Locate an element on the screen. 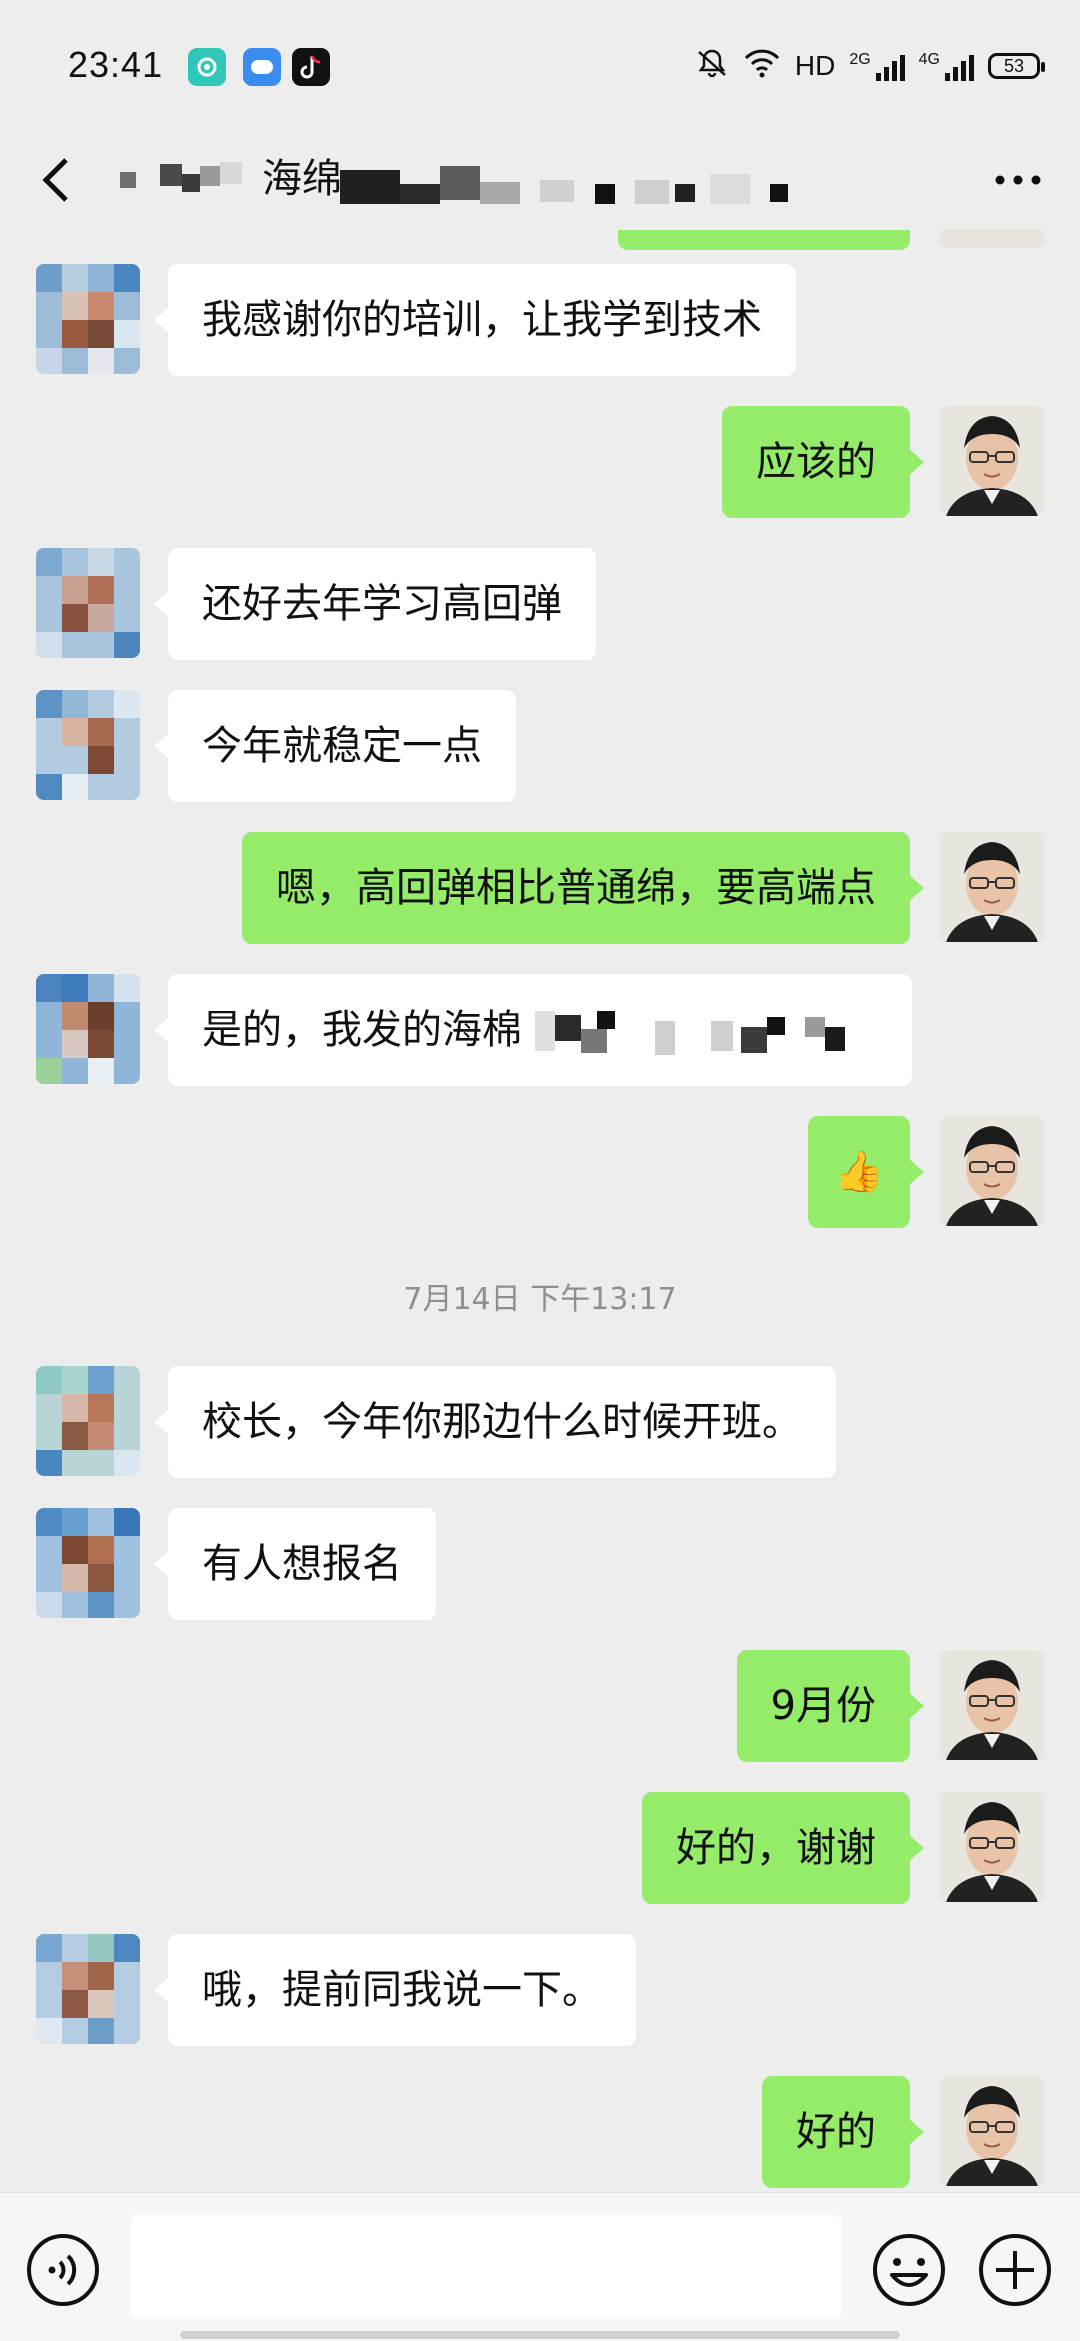 The image size is (1080, 2341). battery-icon: 53 is located at coordinates (1016, 66).